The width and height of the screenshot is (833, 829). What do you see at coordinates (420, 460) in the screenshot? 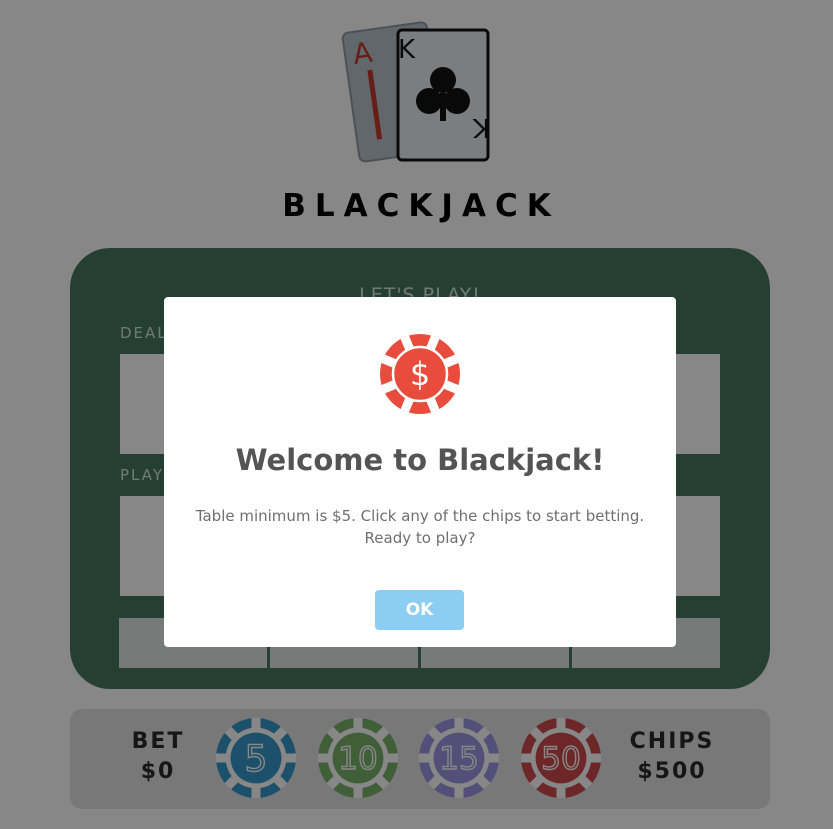
I see `modal-title: Welcome to Blackjack!` at bounding box center [420, 460].